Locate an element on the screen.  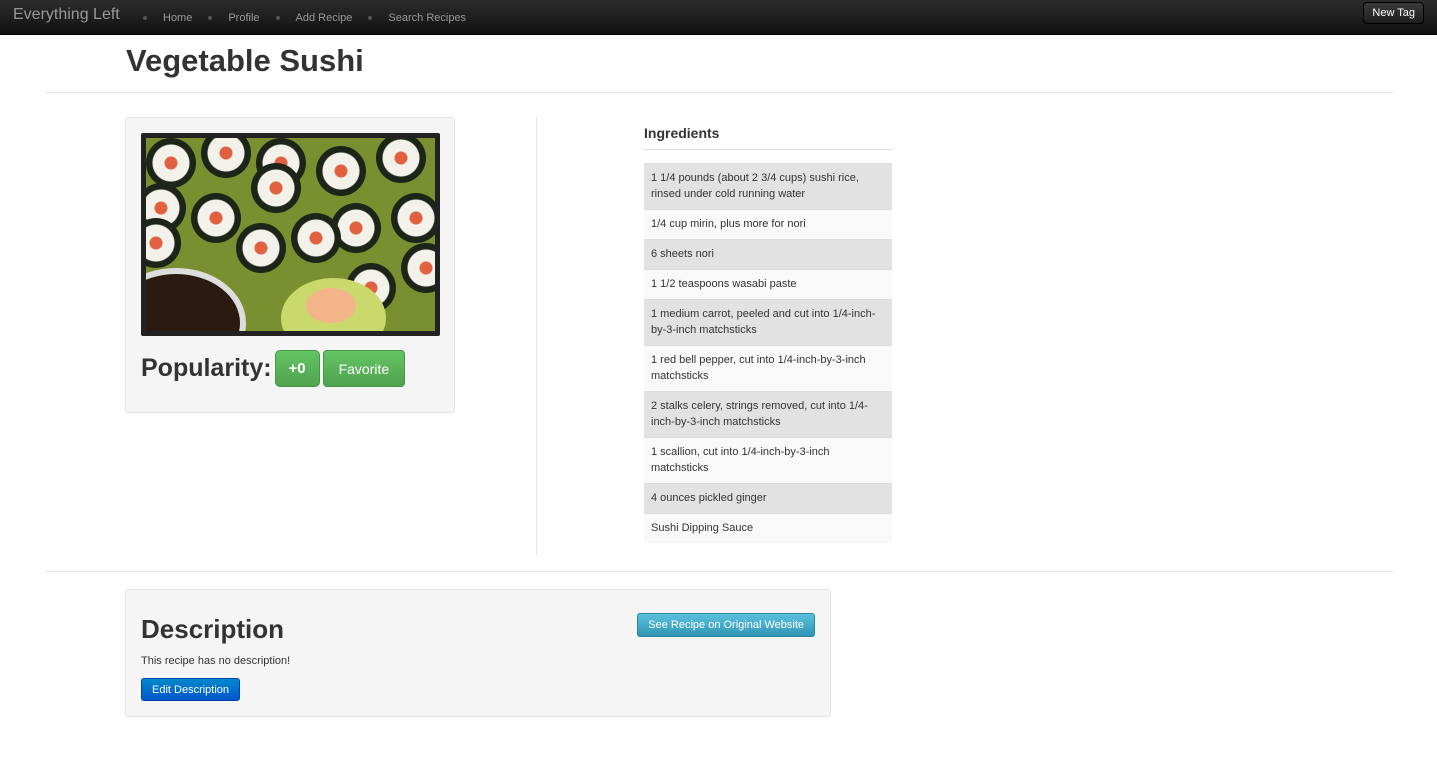
ingredient-item: 6 sheets nori is located at coordinates (768, 254).